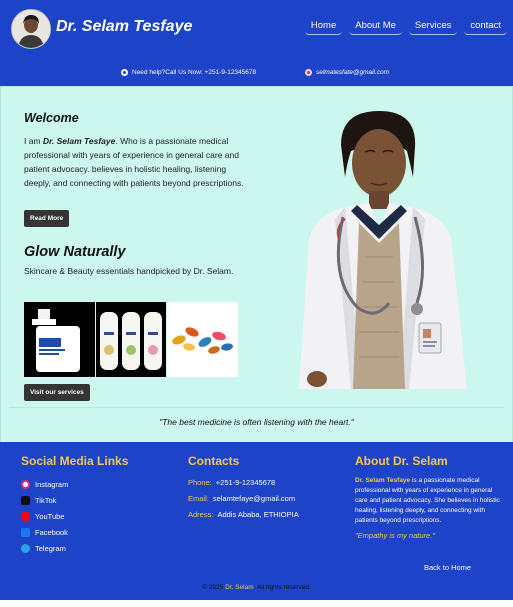 The image size is (513, 607). I want to click on main-nav: Home About Me Services contact, so click(405, 26).